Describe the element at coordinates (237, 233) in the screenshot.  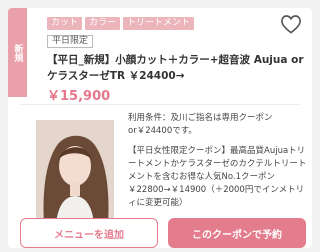
I see `book-with-coupon-button: このクーポンで予約` at that location.